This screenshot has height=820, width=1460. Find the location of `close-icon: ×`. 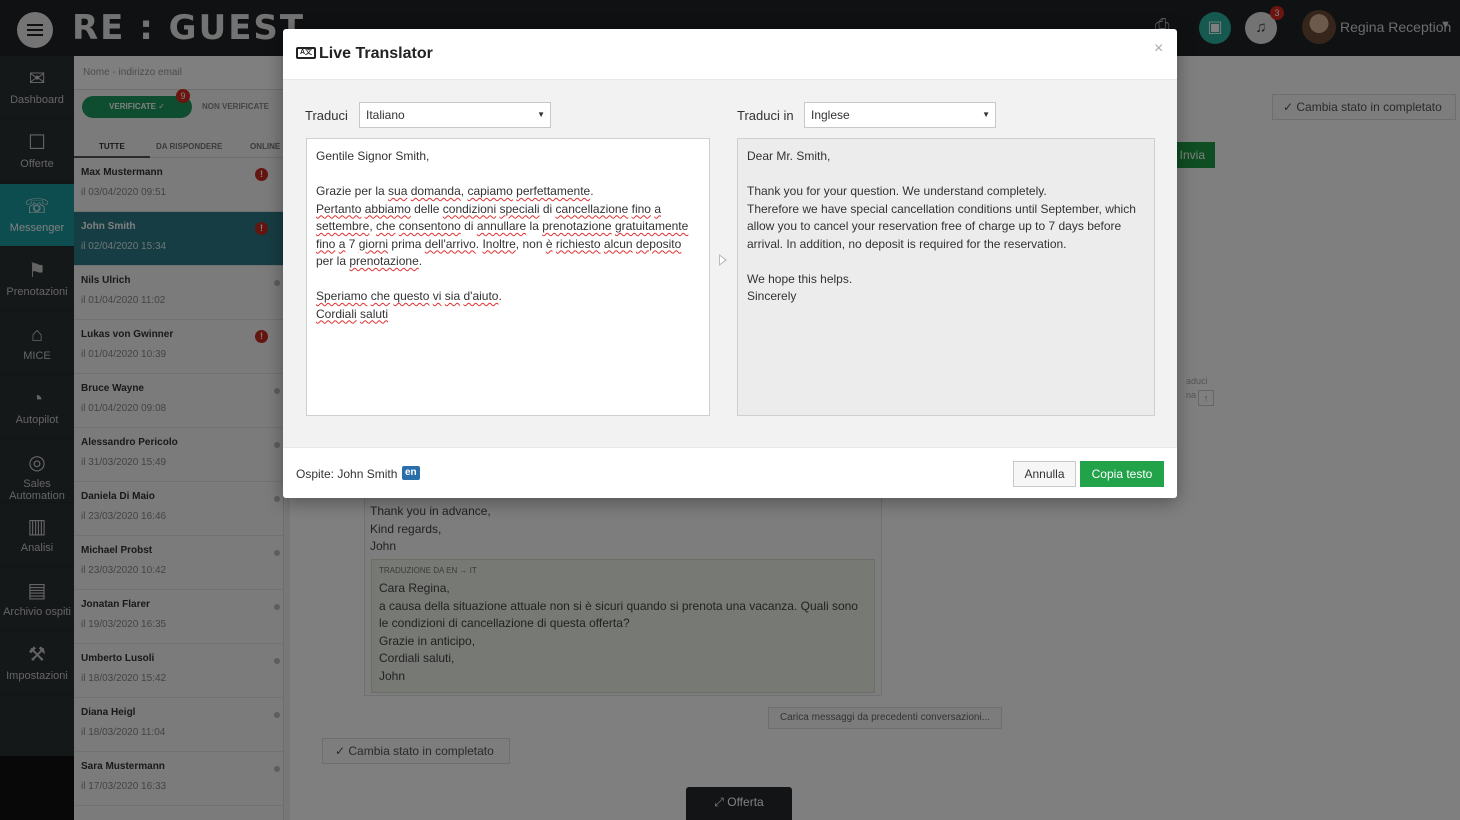

close-icon: × is located at coordinates (1158, 49).